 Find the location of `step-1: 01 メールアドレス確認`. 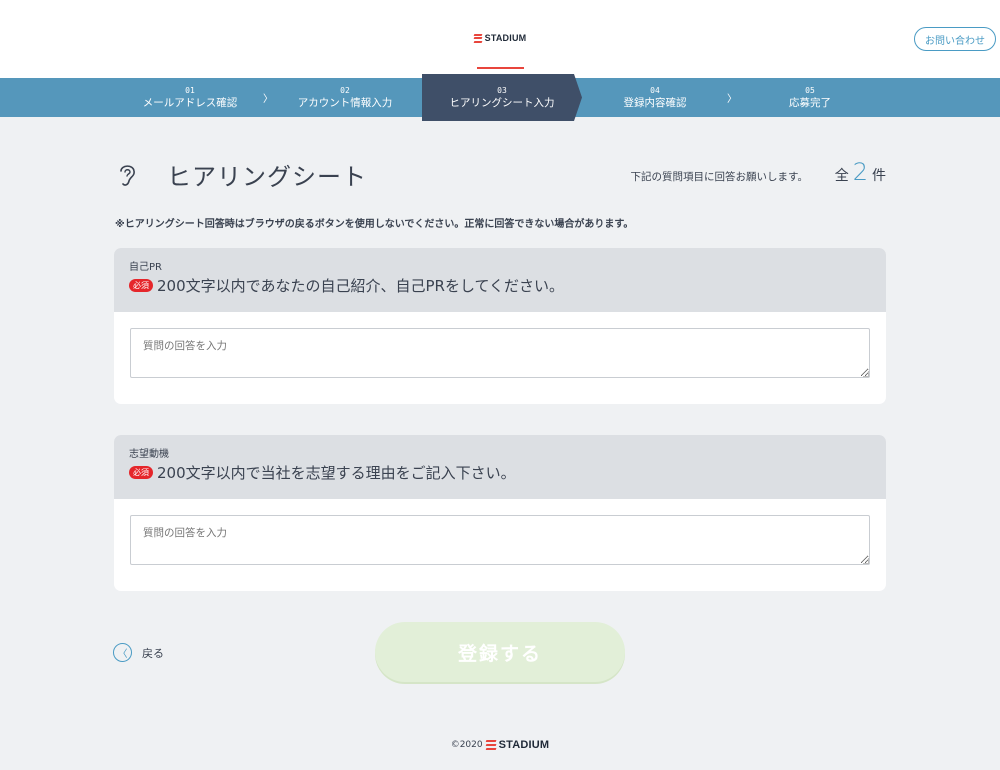

step-1: 01 メールアドレス確認 is located at coordinates (190, 97).